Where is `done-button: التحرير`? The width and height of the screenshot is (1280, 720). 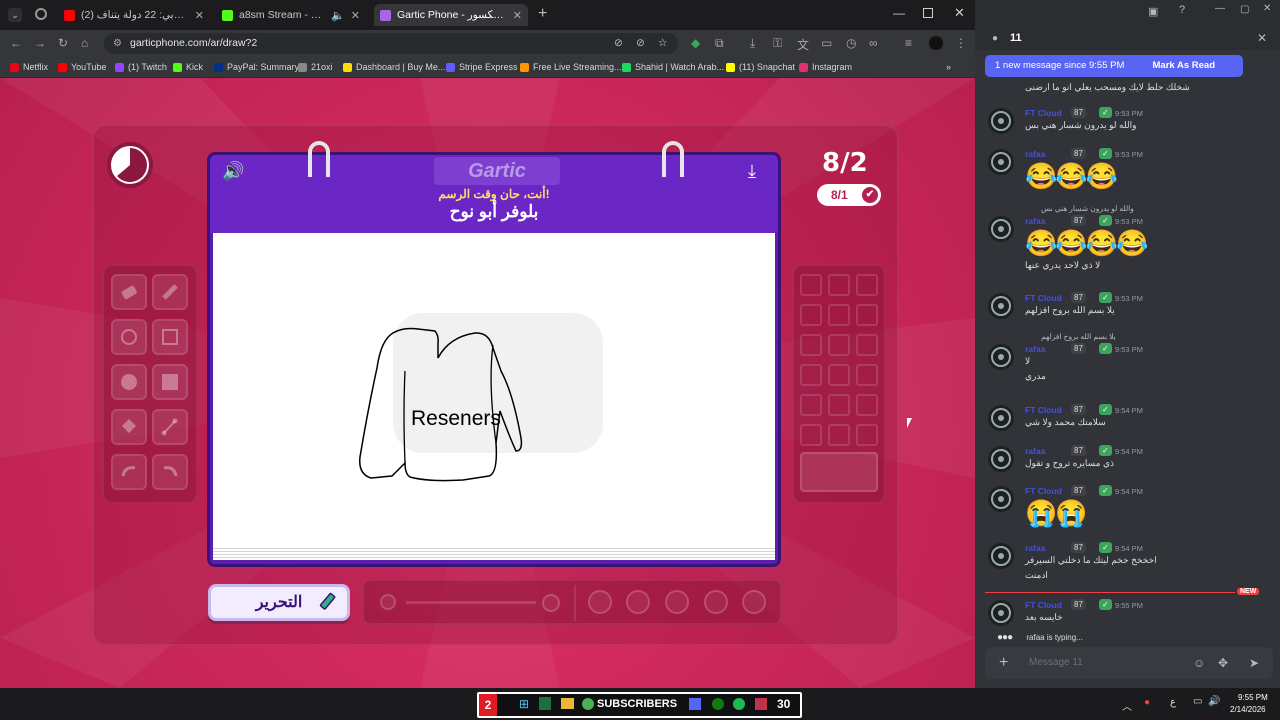 done-button: التحرير is located at coordinates (279, 602).